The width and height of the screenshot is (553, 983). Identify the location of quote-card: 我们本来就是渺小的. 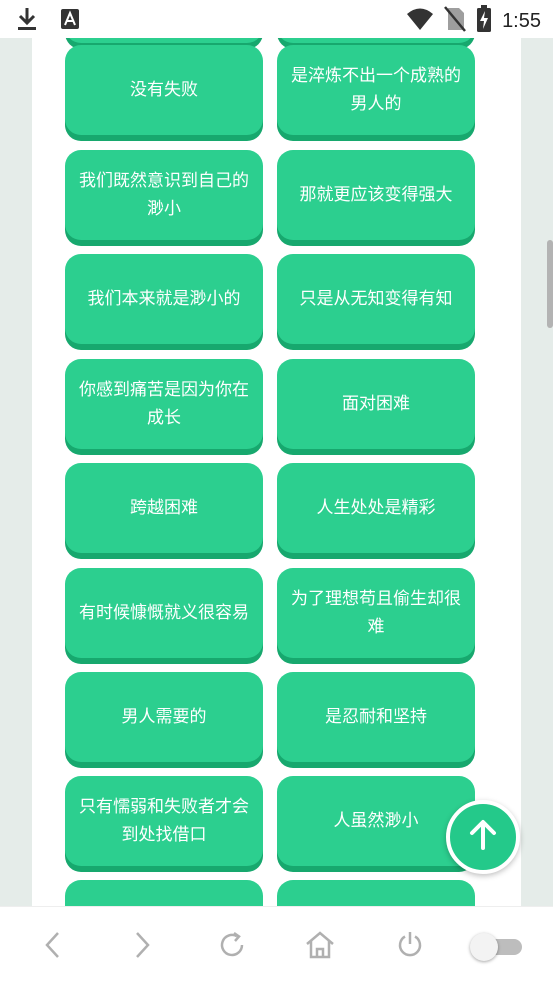
(164, 299).